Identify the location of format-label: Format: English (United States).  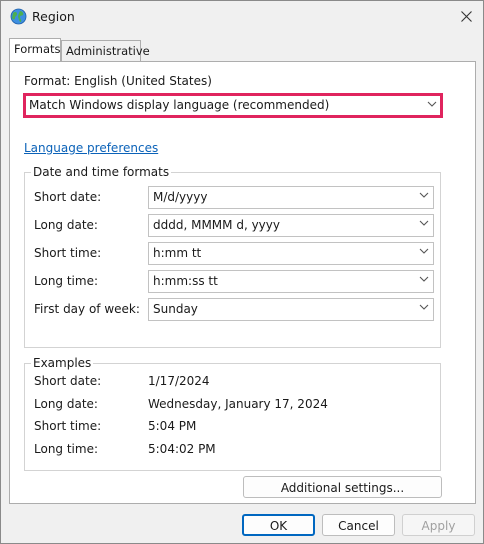
(118, 81).